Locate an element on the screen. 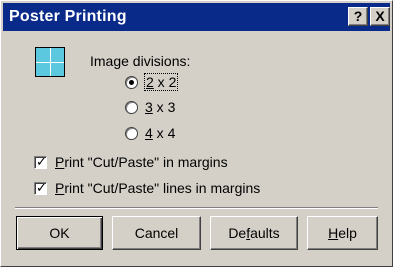  cancel-button: Cancel is located at coordinates (156, 233).